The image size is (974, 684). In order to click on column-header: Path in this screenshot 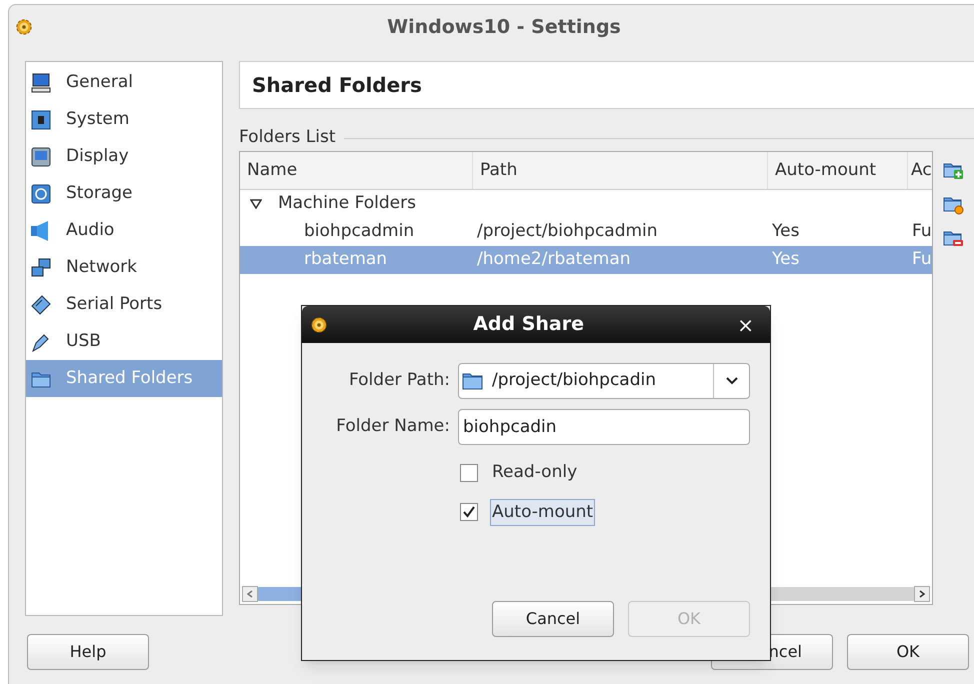, I will do `click(619, 170)`.